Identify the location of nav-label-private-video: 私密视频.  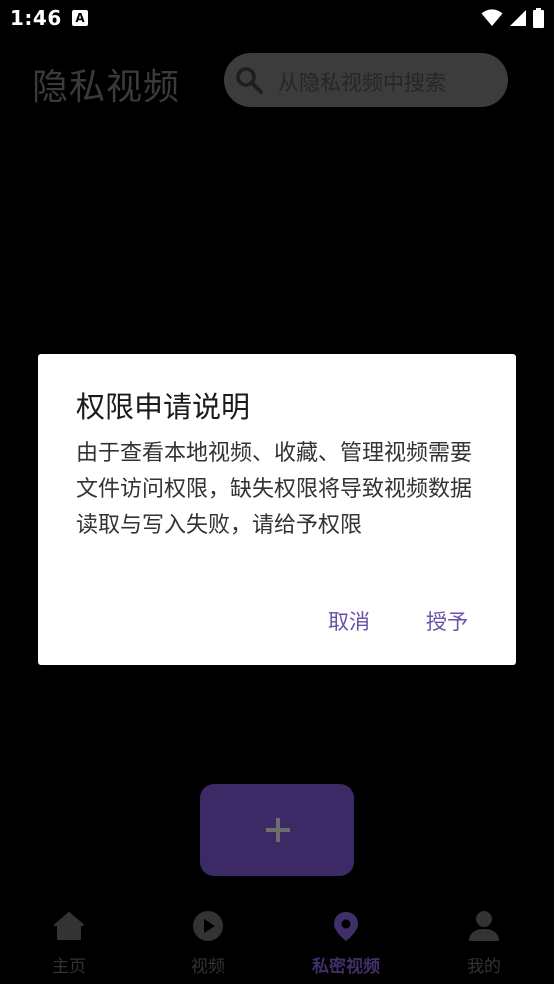
(346, 967).